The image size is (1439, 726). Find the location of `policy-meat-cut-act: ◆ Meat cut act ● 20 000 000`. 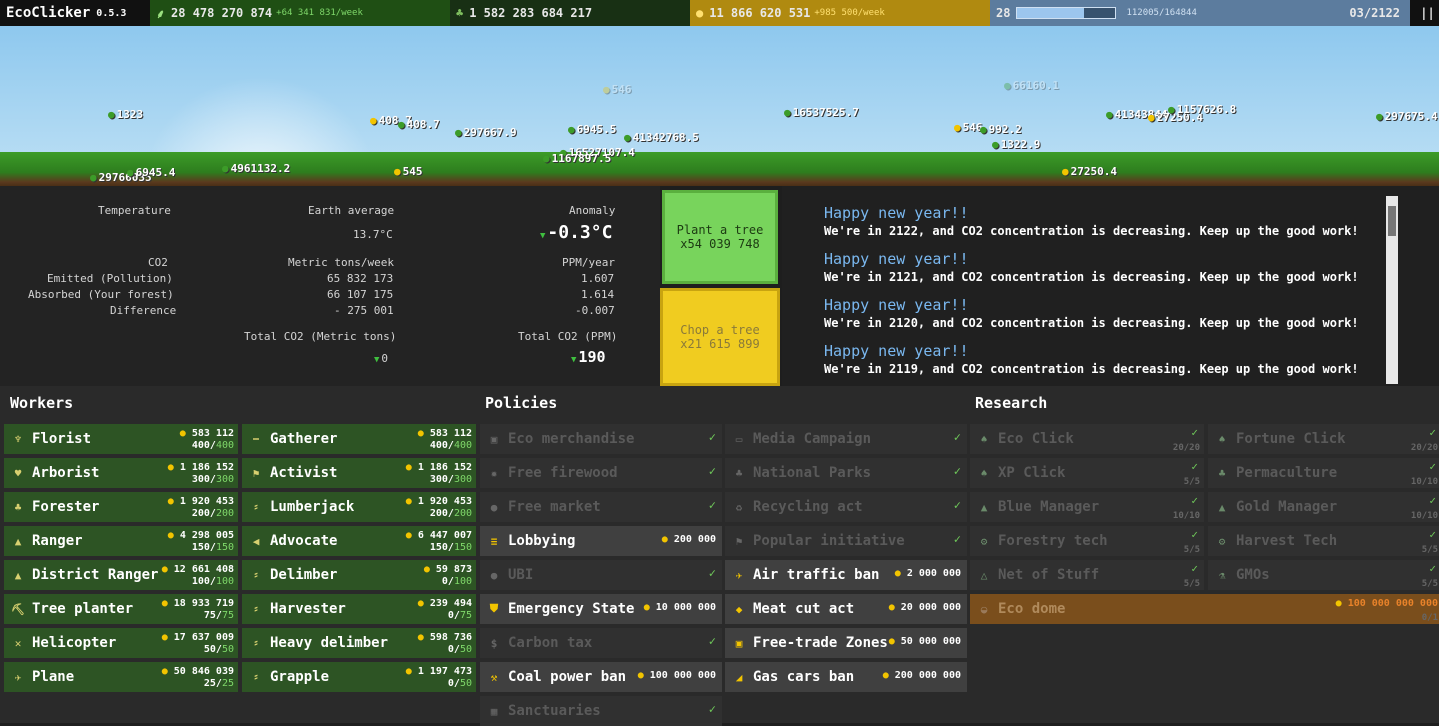

policy-meat-cut-act: ◆ Meat cut act ● 20 000 000 is located at coordinates (846, 609).